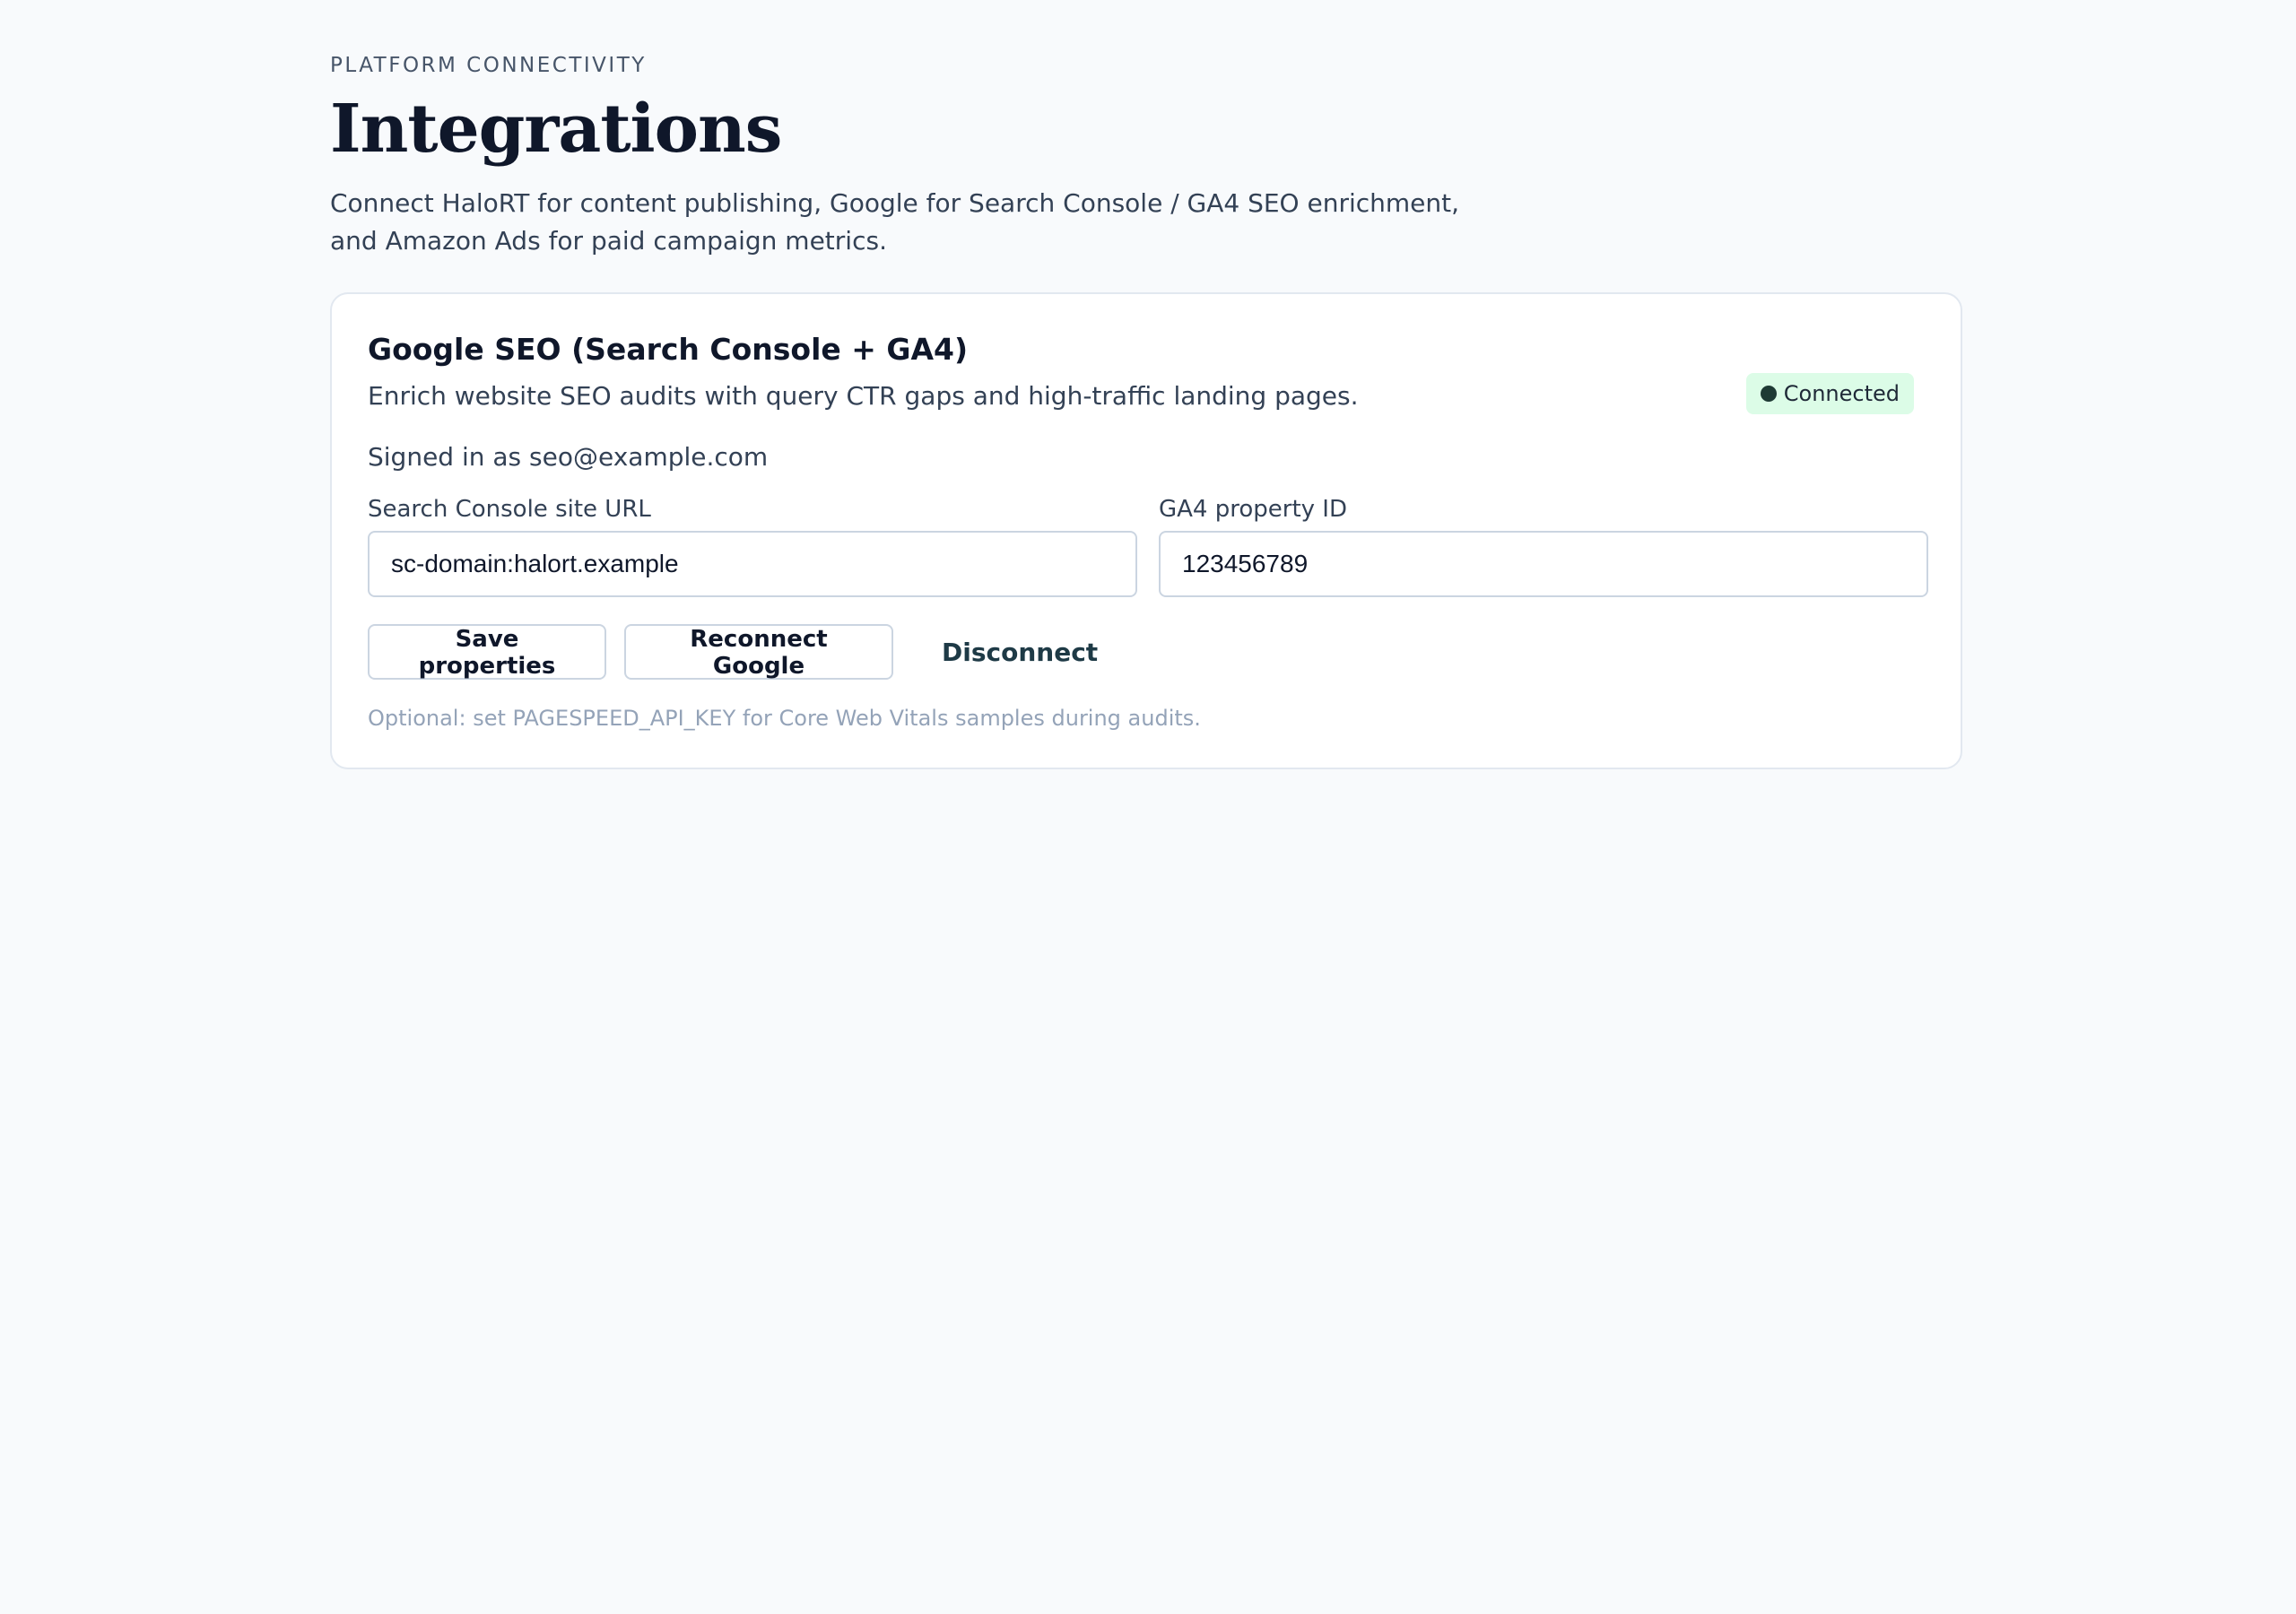  I want to click on site-url-field: Search Console site URL, so click(752, 545).